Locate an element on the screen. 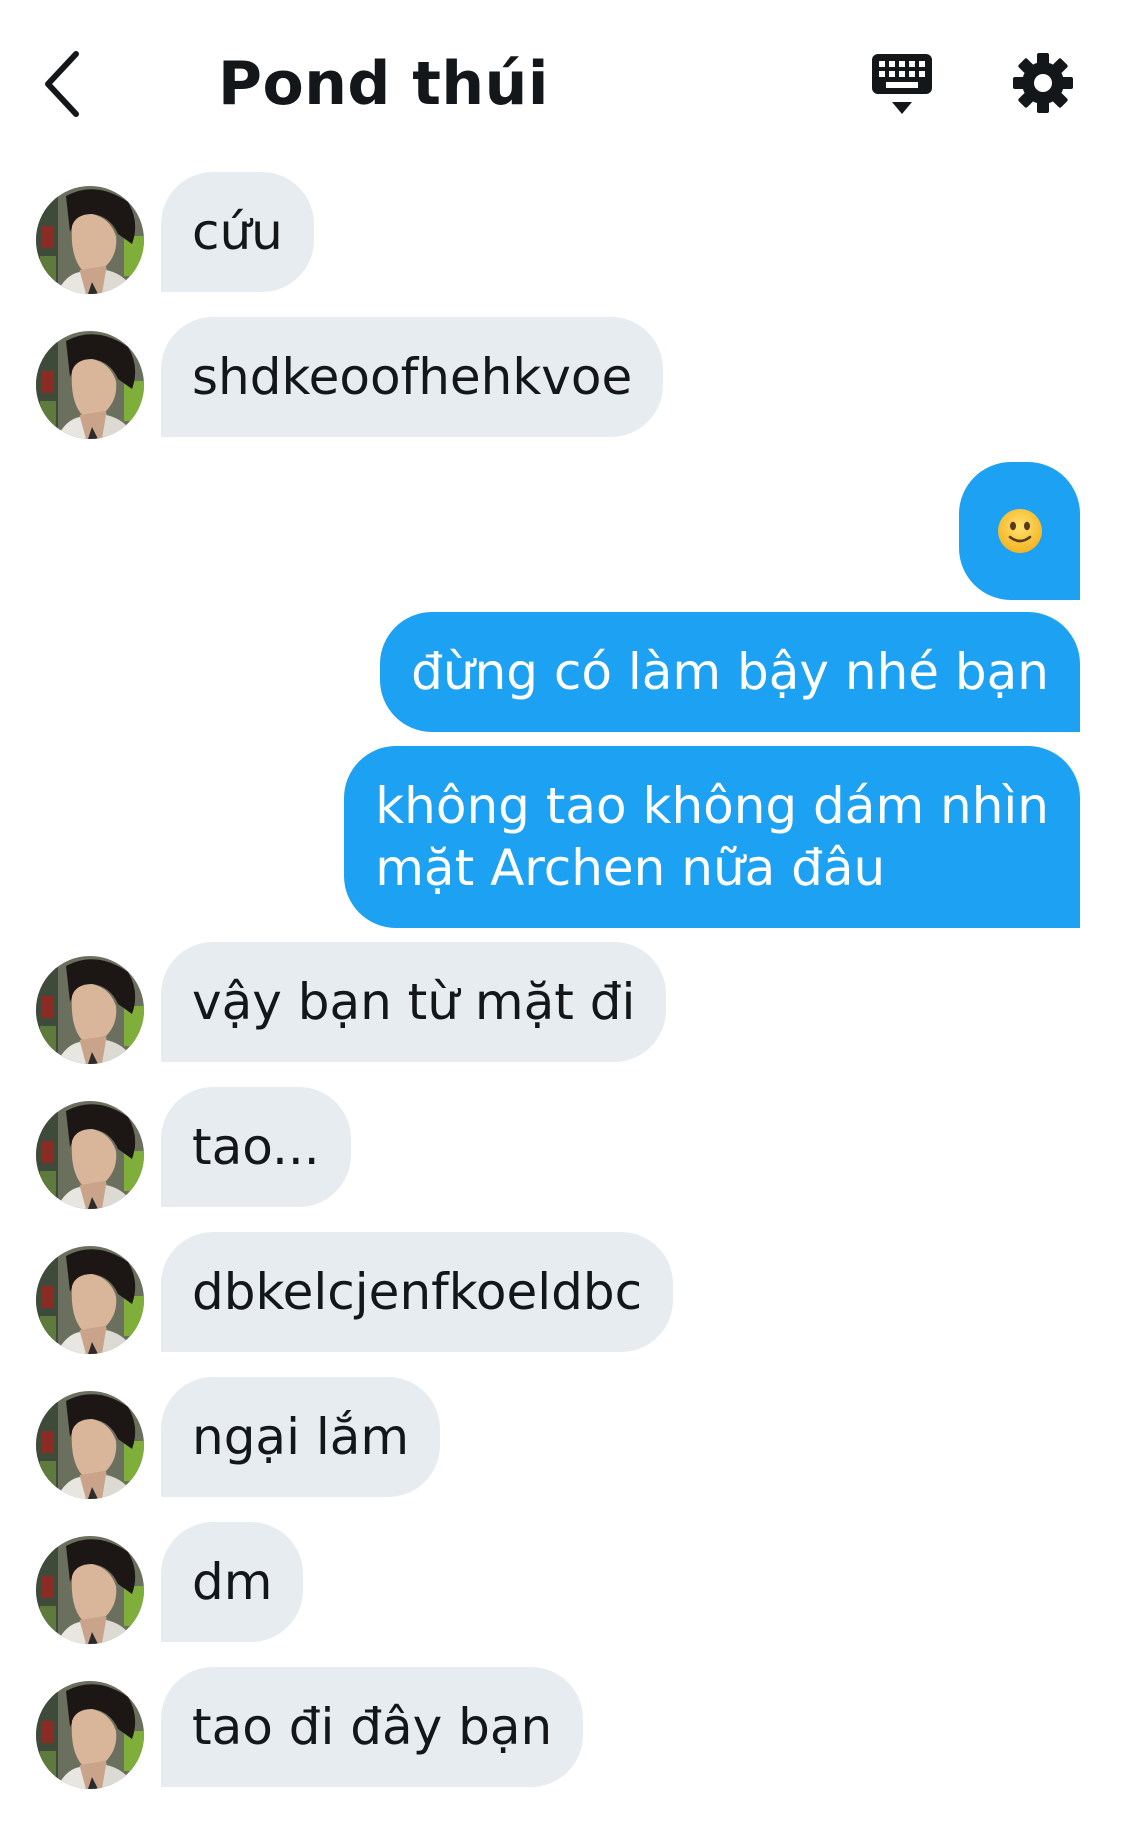 Image resolution: width=1125 pixels, height=1828 pixels. chevron-left-icon is located at coordinates (62, 84).